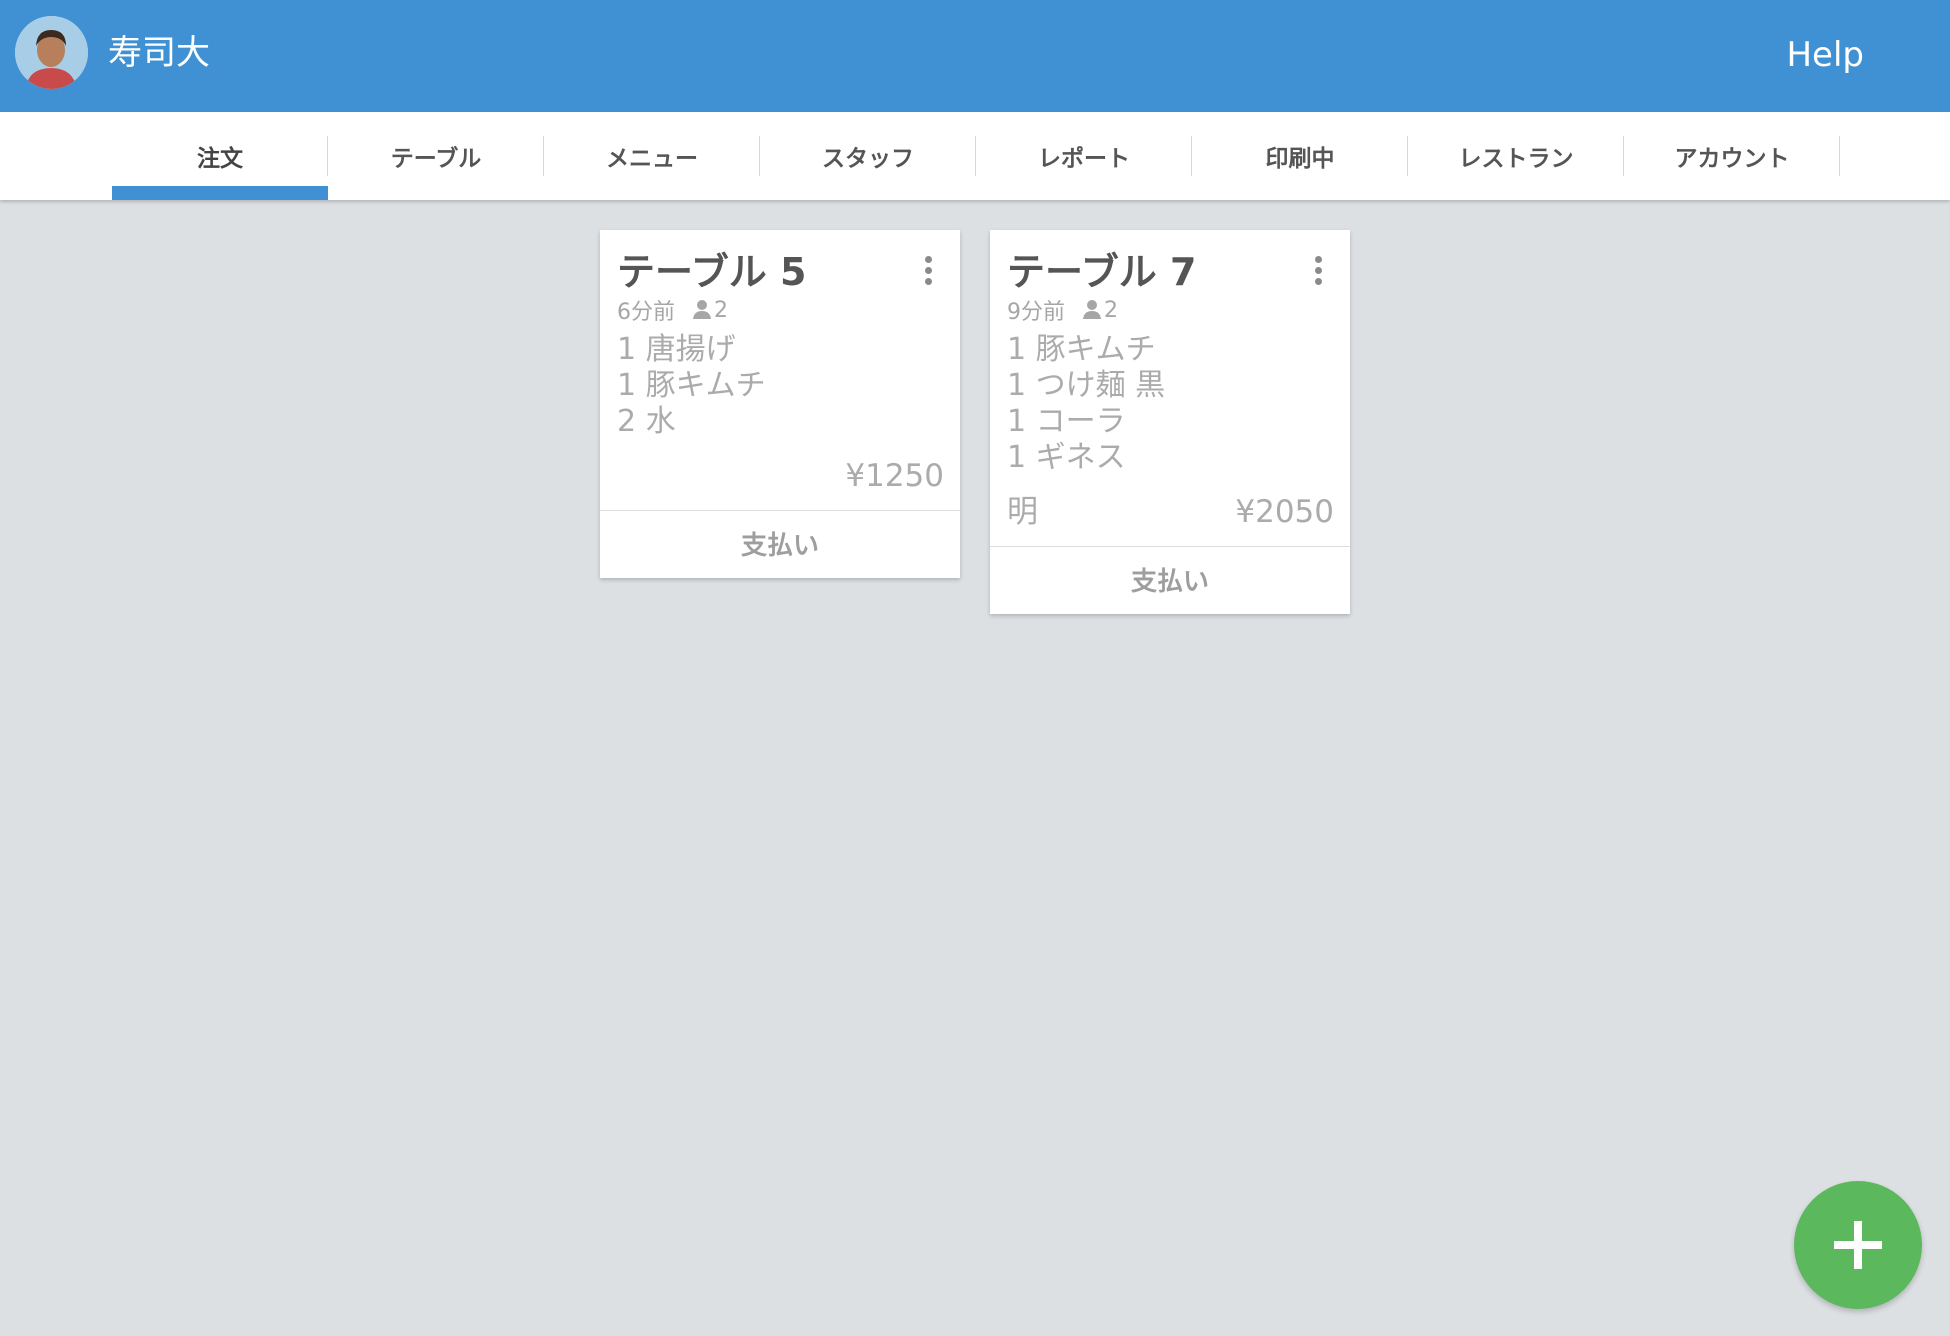 The width and height of the screenshot is (1950, 1336). I want to click on order-note: 明, so click(1022, 512).